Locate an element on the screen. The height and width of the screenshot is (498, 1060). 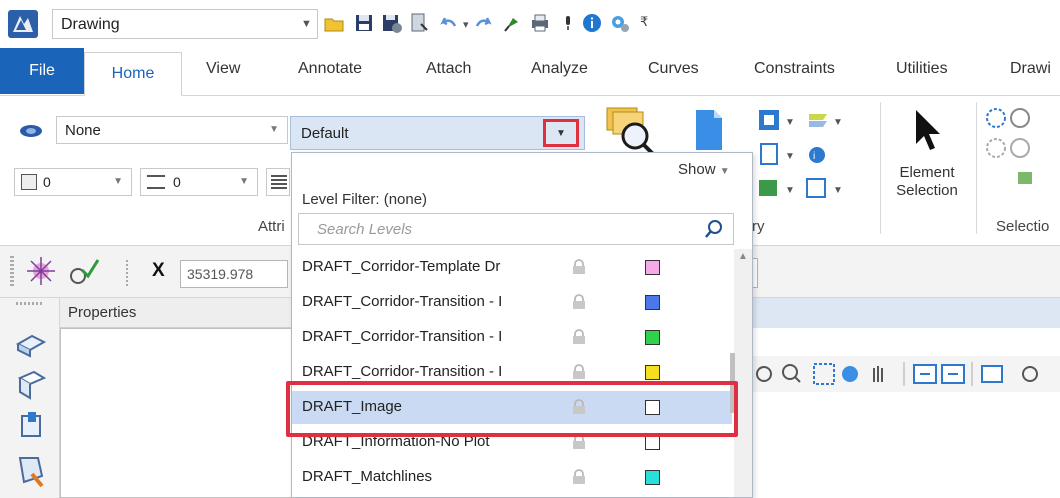
line-weight-combo: 0 ▼ is located at coordinates (73, 182).